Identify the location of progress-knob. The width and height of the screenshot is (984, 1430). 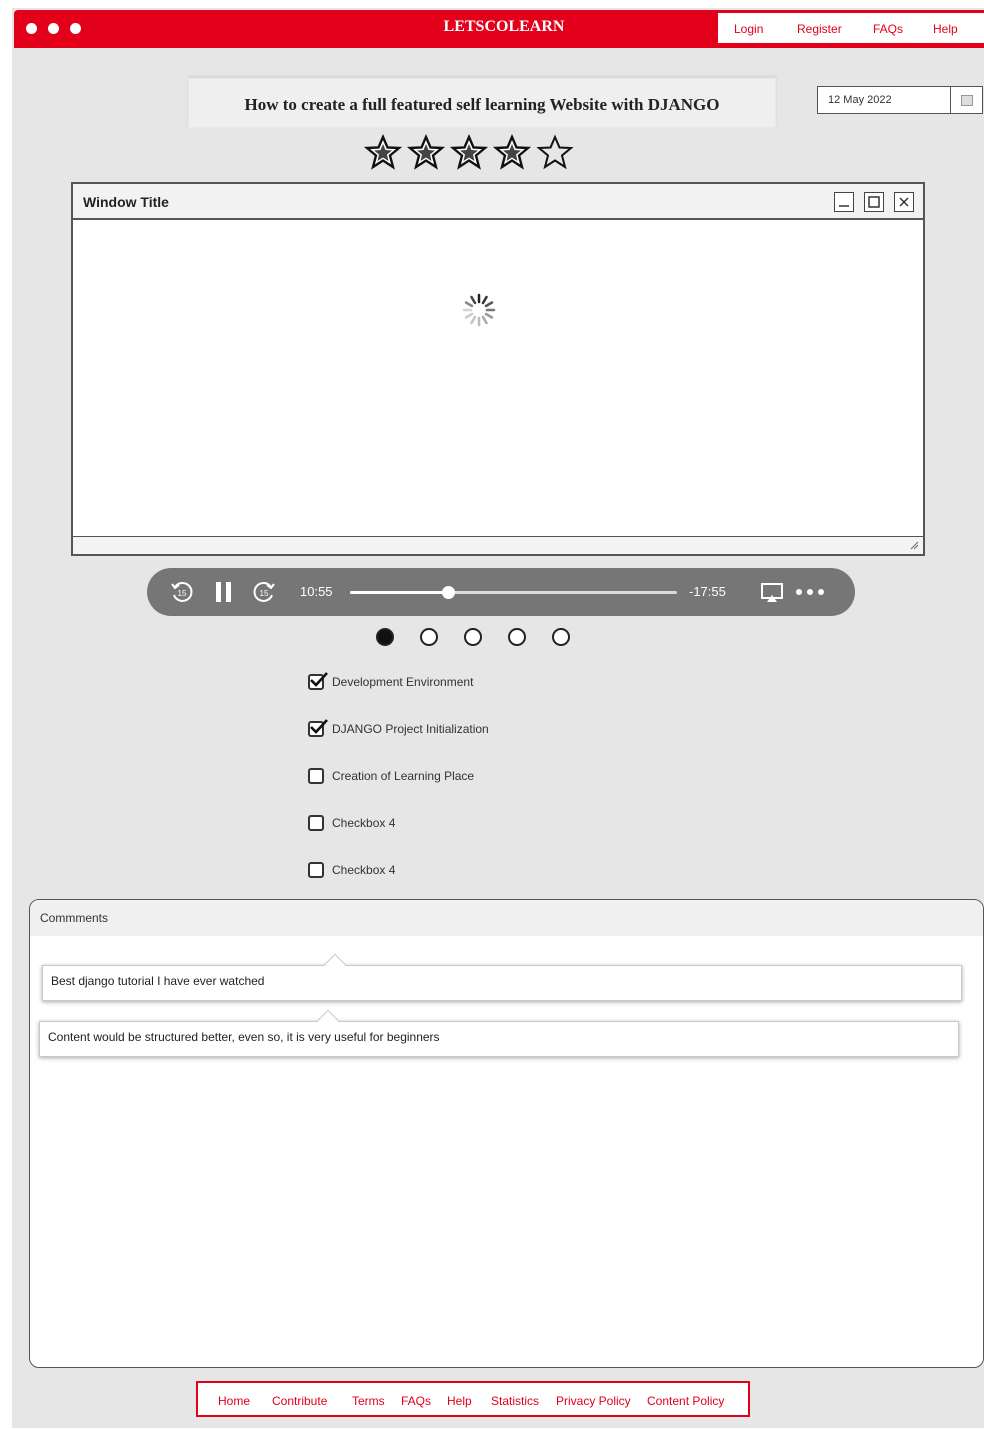
(449, 592).